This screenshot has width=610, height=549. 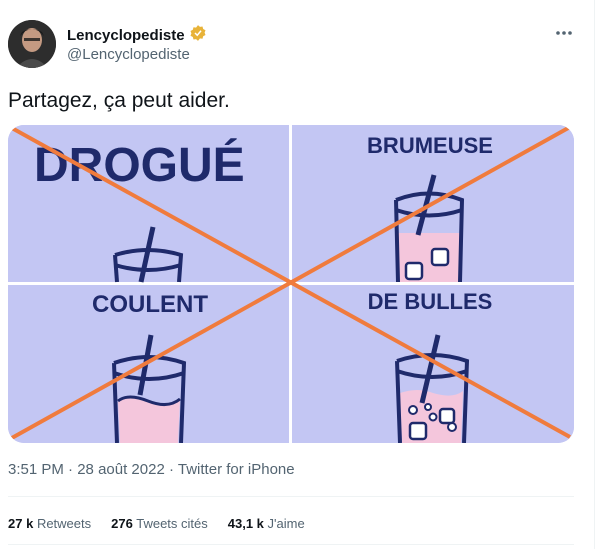 I want to click on panel-title-2: BRUMEUSE, so click(x=430, y=145).